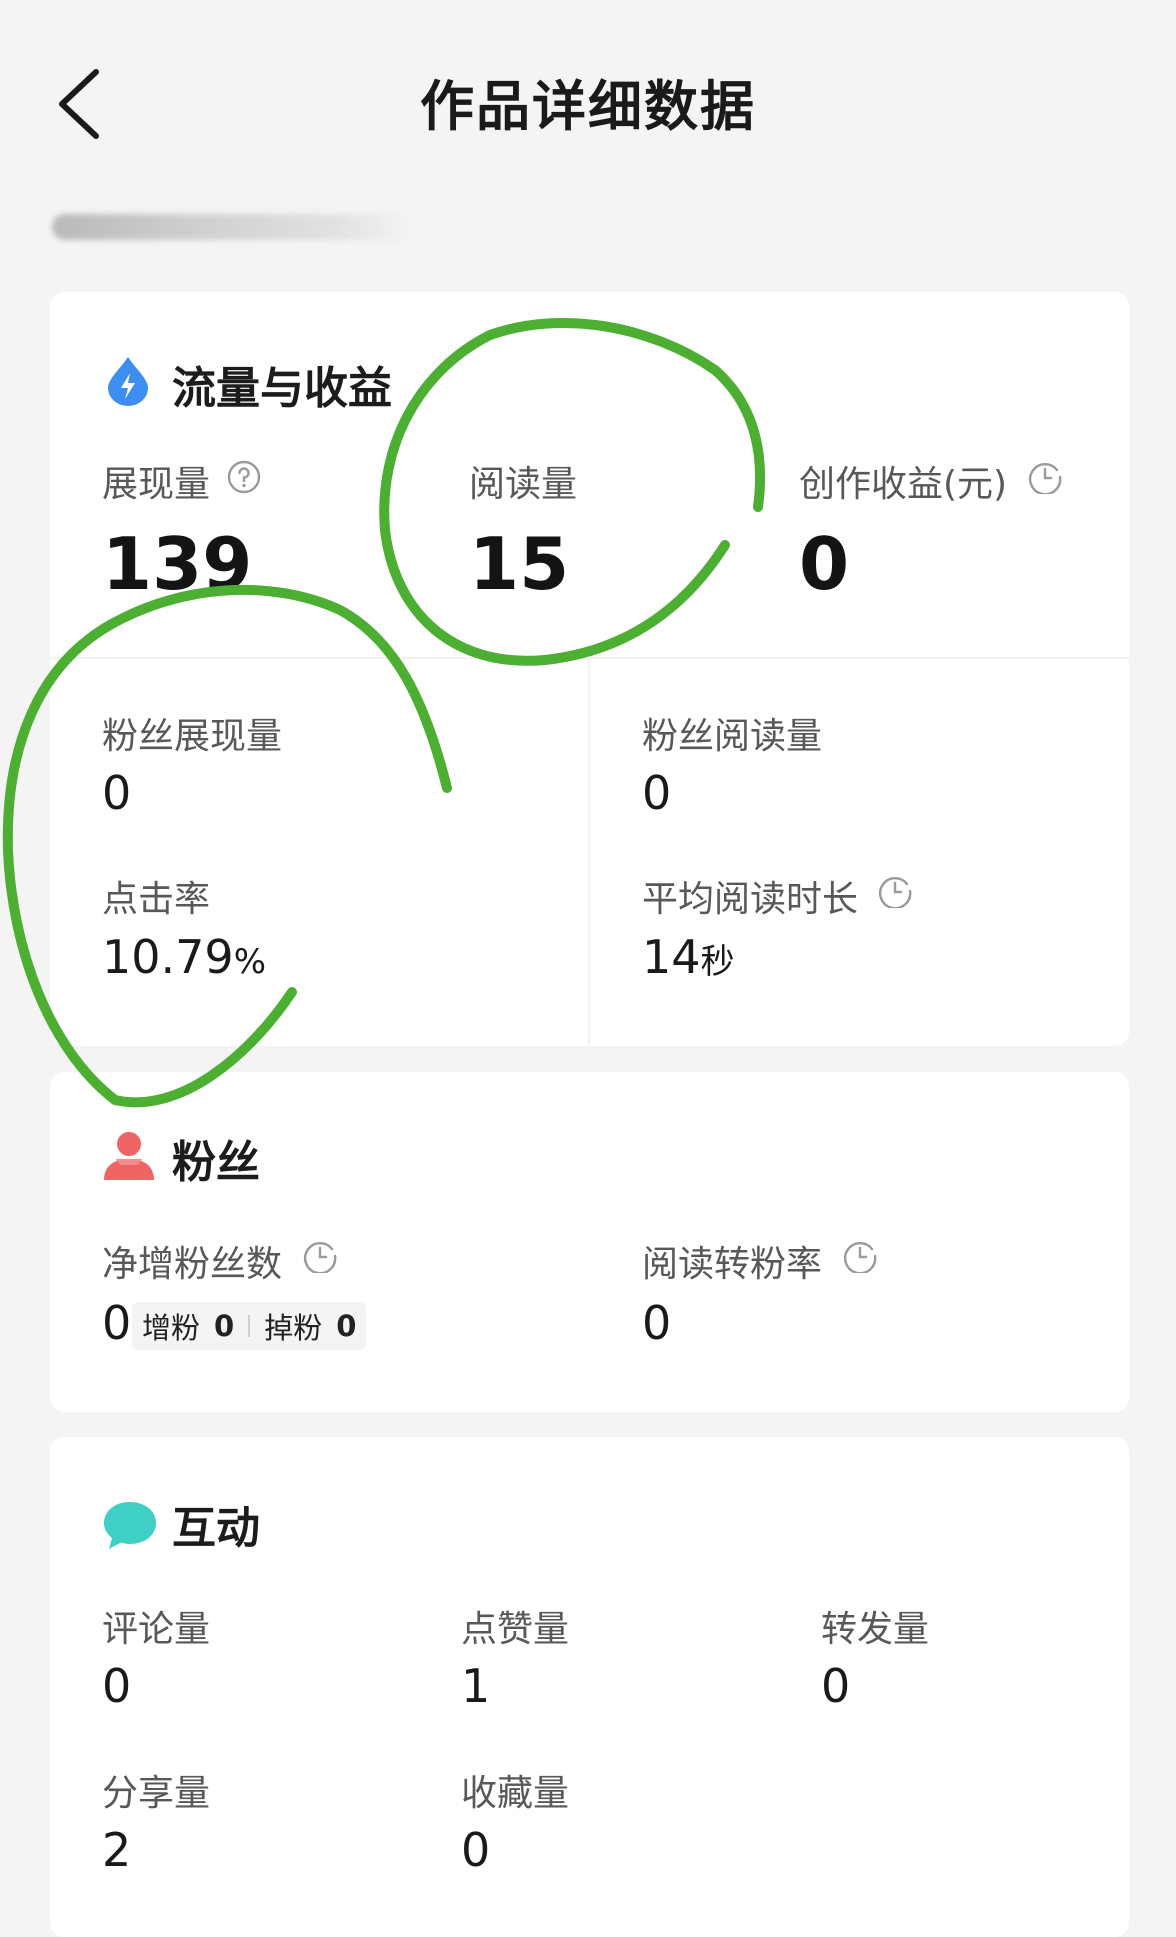 This screenshot has height=1937, width=1176. What do you see at coordinates (168, 957) in the screenshot?
I see `ctr-number: 10.79` at bounding box center [168, 957].